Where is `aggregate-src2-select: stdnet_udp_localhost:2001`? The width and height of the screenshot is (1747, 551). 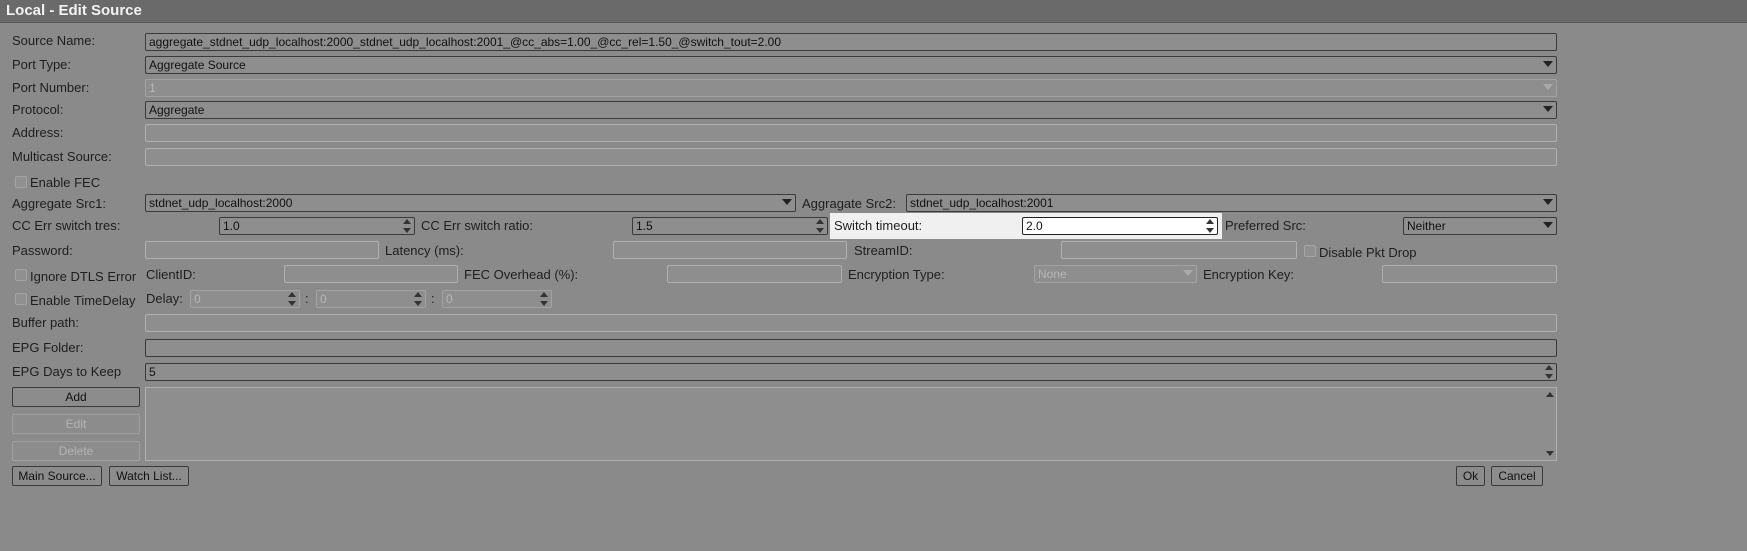
aggregate-src2-select: stdnet_udp_localhost:2001 is located at coordinates (1231, 203).